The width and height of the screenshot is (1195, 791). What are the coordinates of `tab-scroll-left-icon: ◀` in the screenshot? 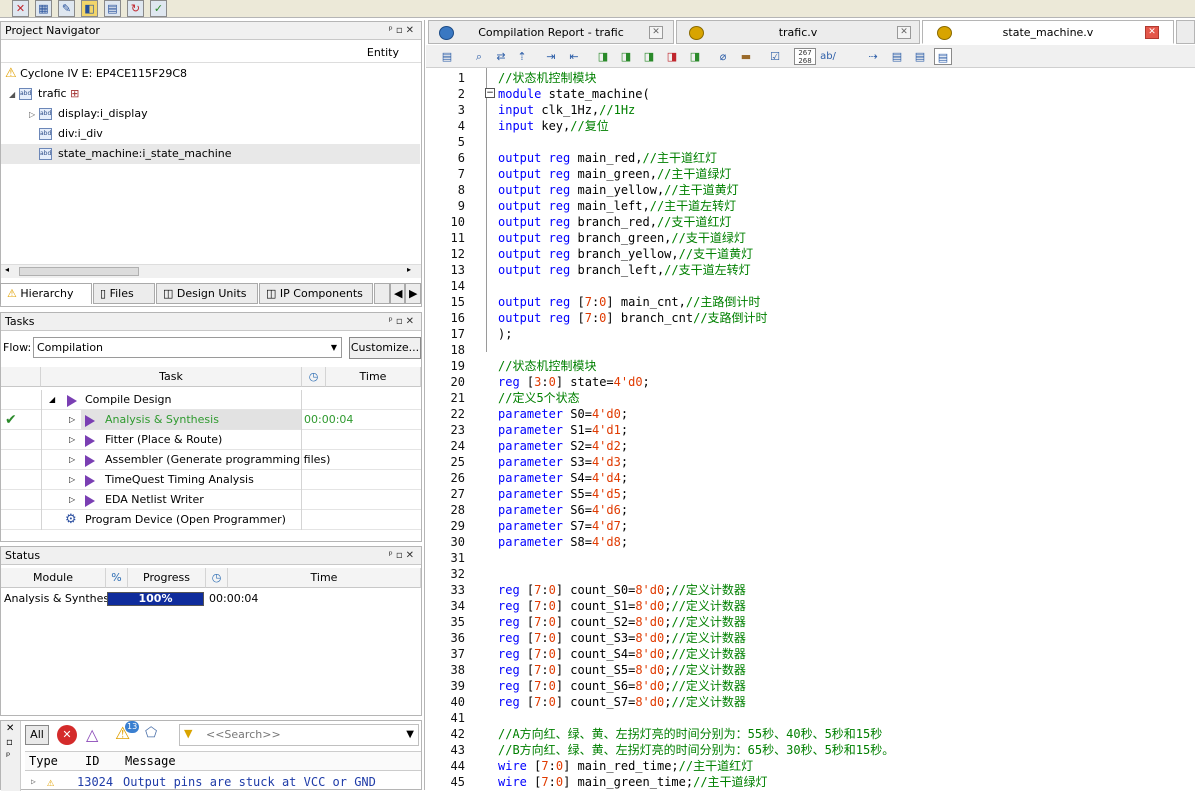 It's located at (397, 293).